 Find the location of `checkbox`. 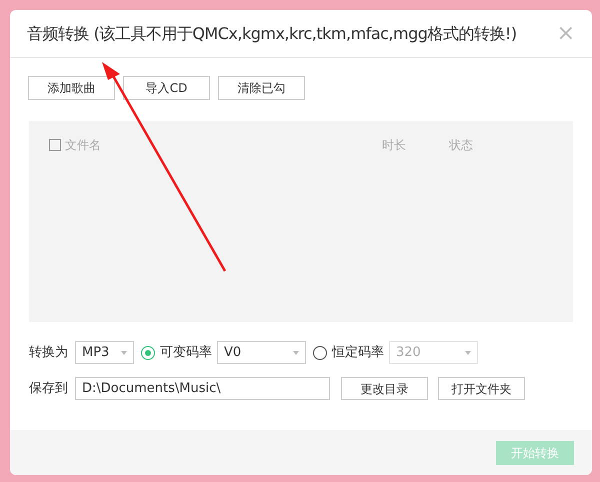

checkbox is located at coordinates (55, 145).